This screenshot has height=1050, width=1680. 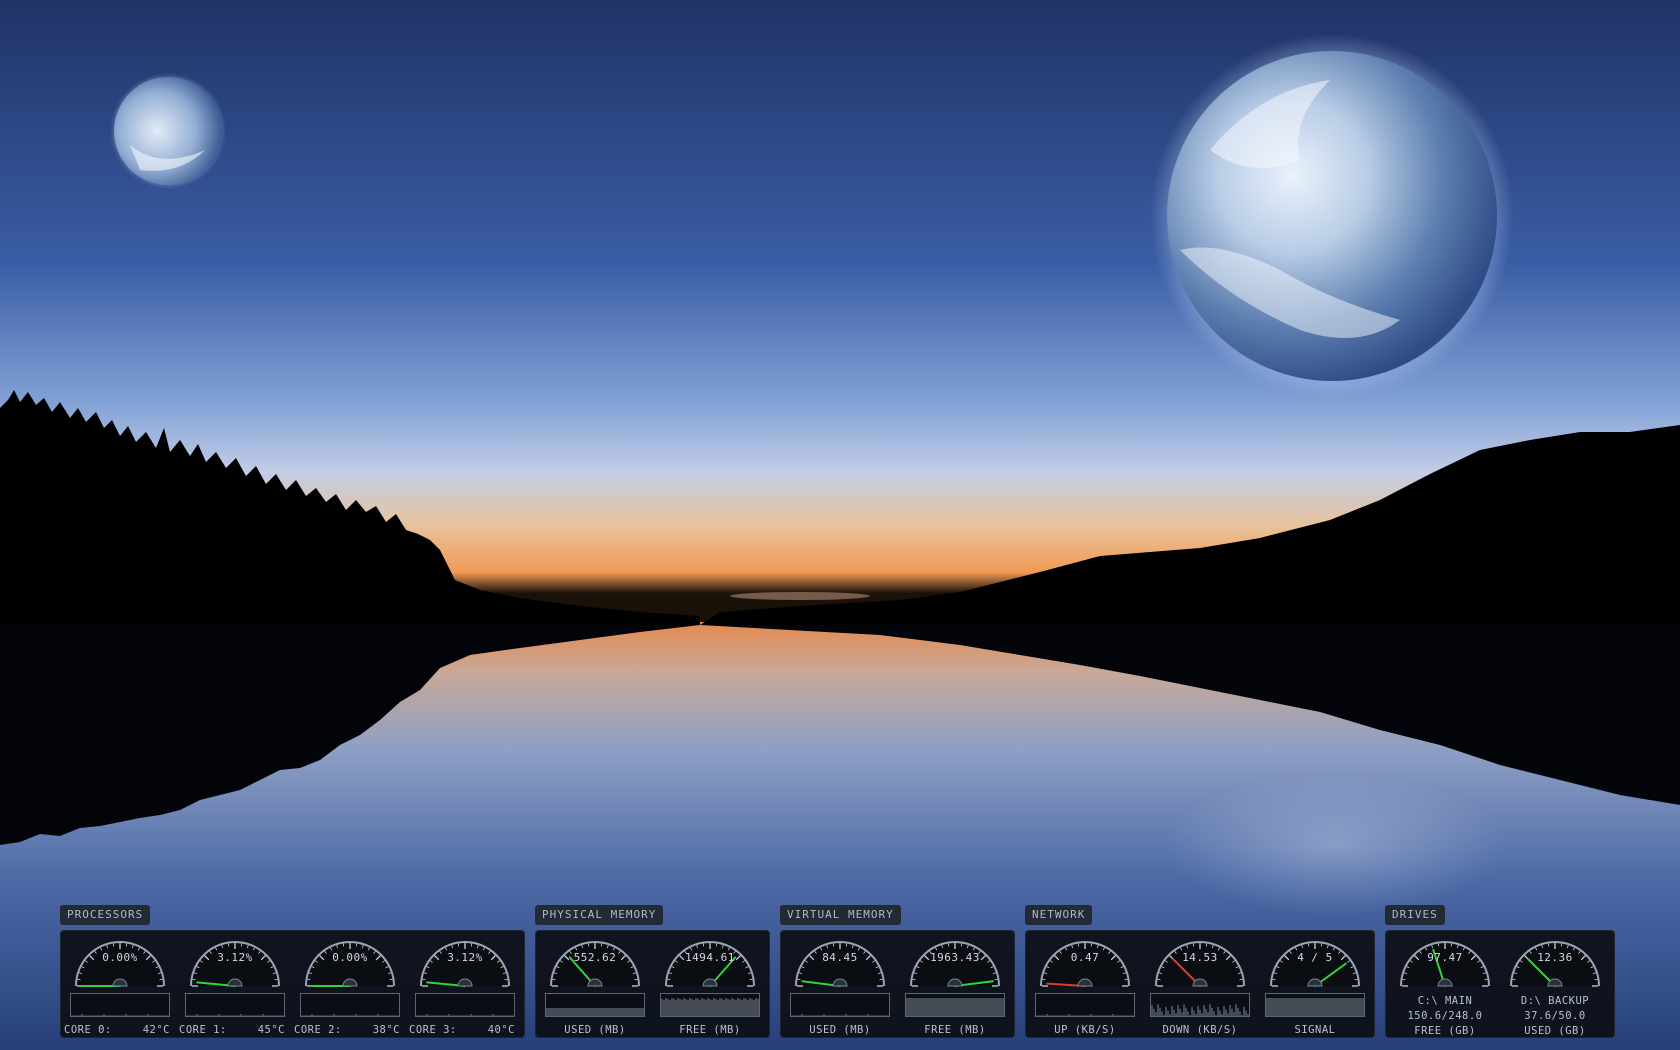 What do you see at coordinates (1200, 988) in the screenshot?
I see `network-down-meter: 14.53 DOWN (KB/S)` at bounding box center [1200, 988].